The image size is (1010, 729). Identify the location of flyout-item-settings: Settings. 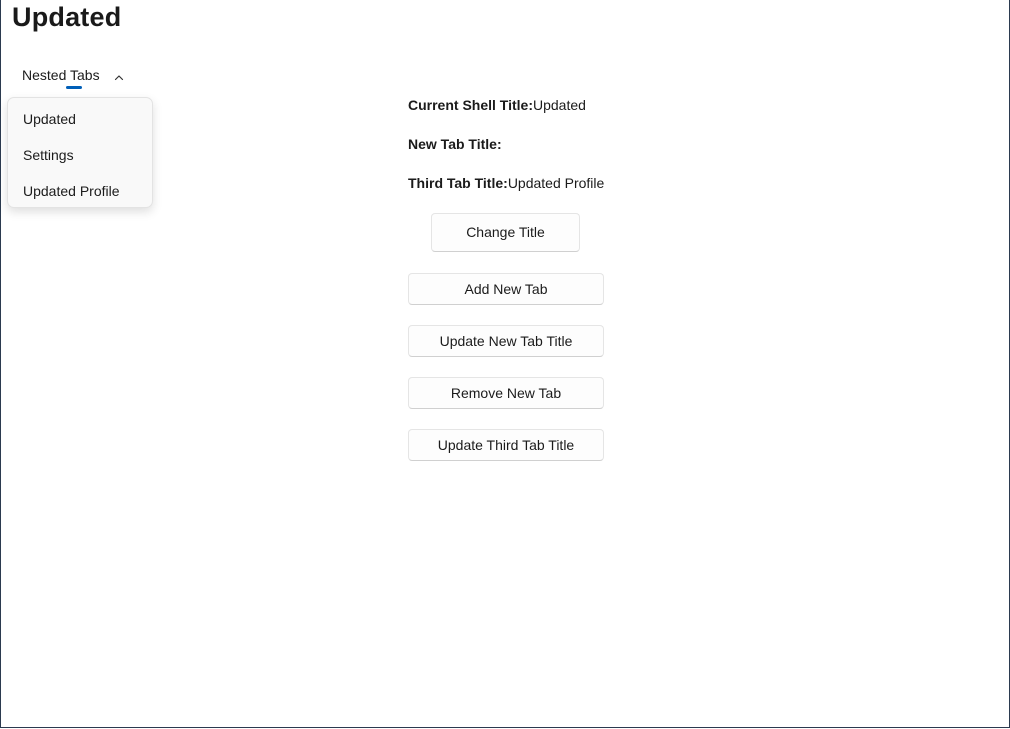
(80, 155).